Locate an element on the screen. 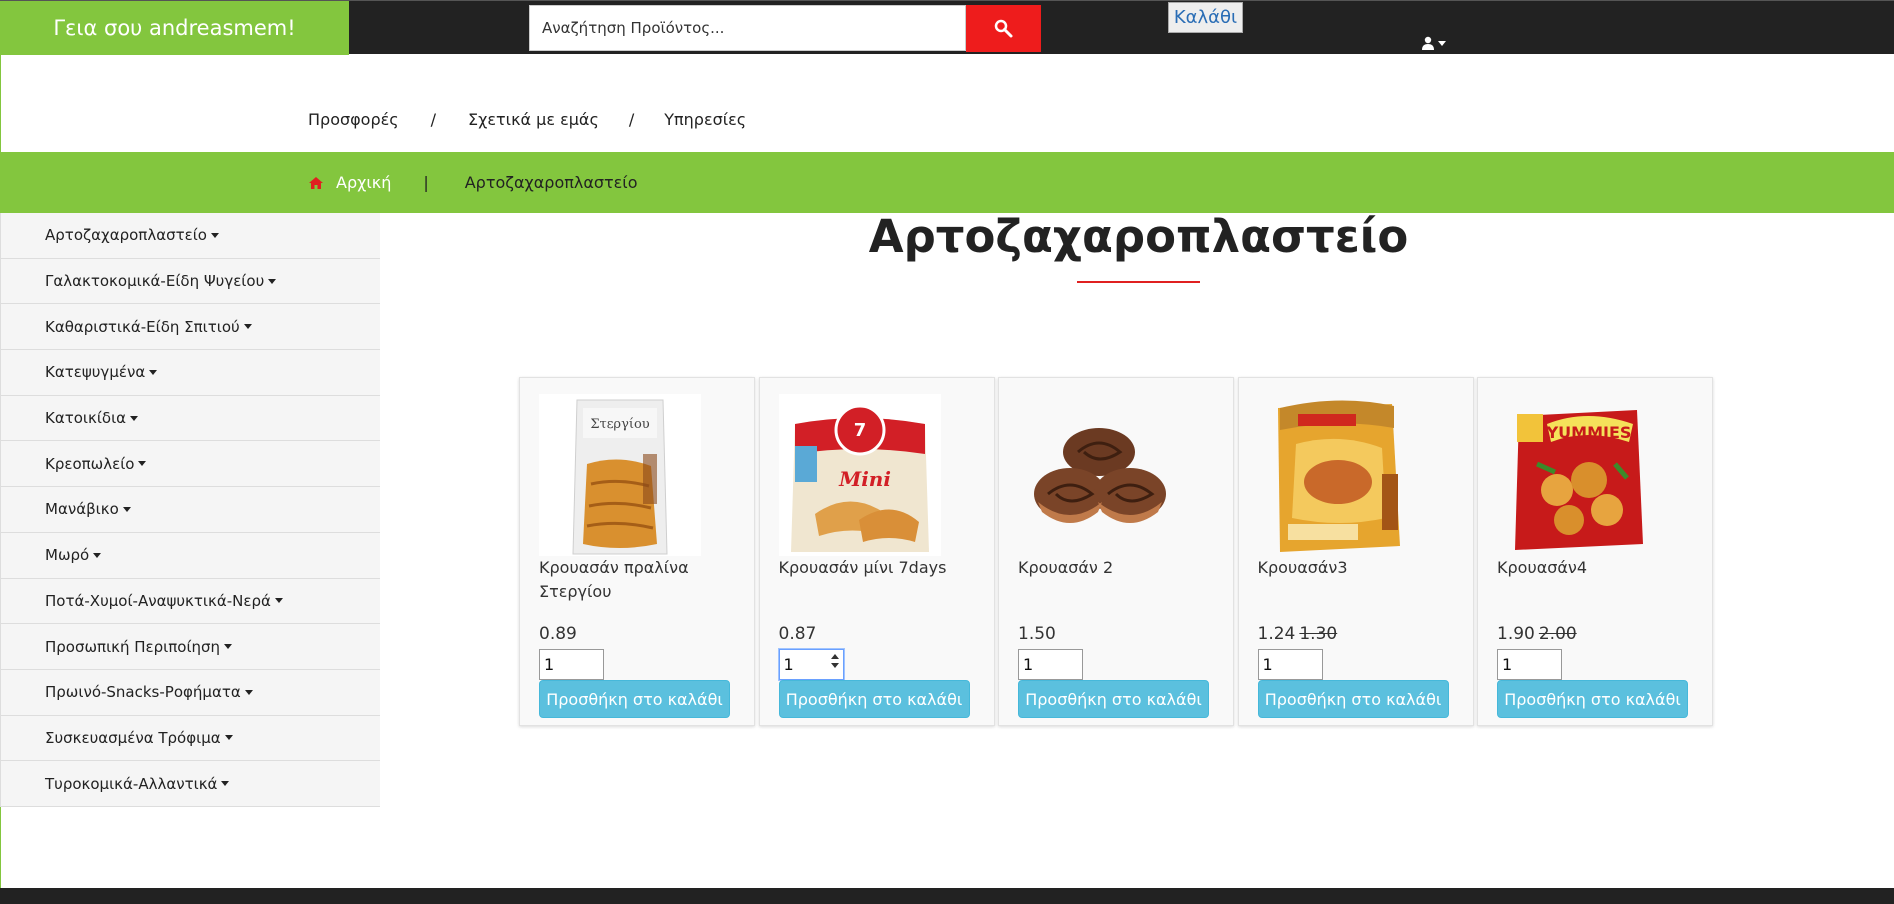 The width and height of the screenshot is (1894, 904). product-price: 0.87 is located at coordinates (798, 634).